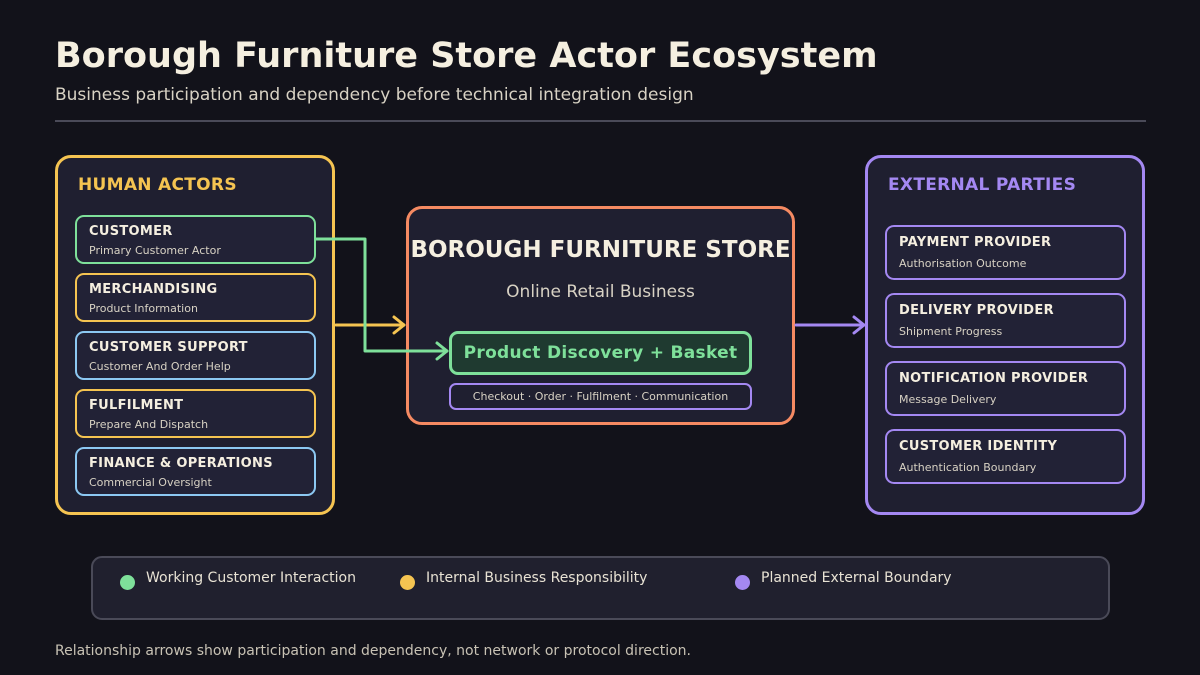  What do you see at coordinates (742, 582) in the screenshot?
I see `legend-dot-external-boundary` at bounding box center [742, 582].